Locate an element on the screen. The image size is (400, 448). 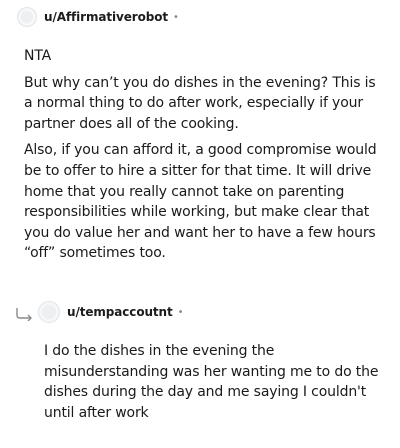
reply-arrow-icon is located at coordinates (24, 314).